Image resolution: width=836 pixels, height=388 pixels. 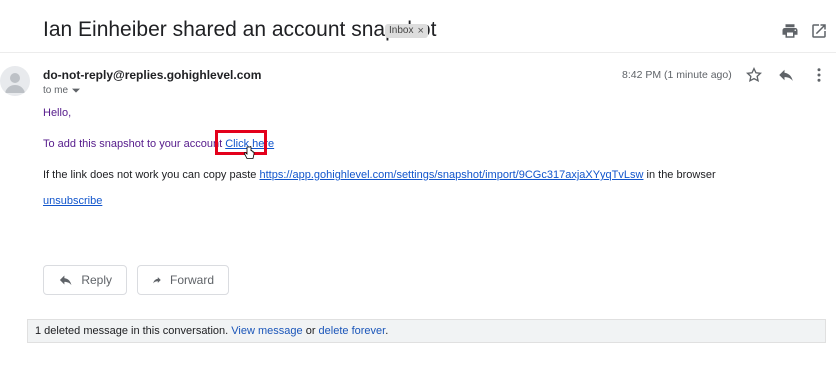 I want to click on inbox-label-chip: Inbox ×, so click(x=406, y=31).